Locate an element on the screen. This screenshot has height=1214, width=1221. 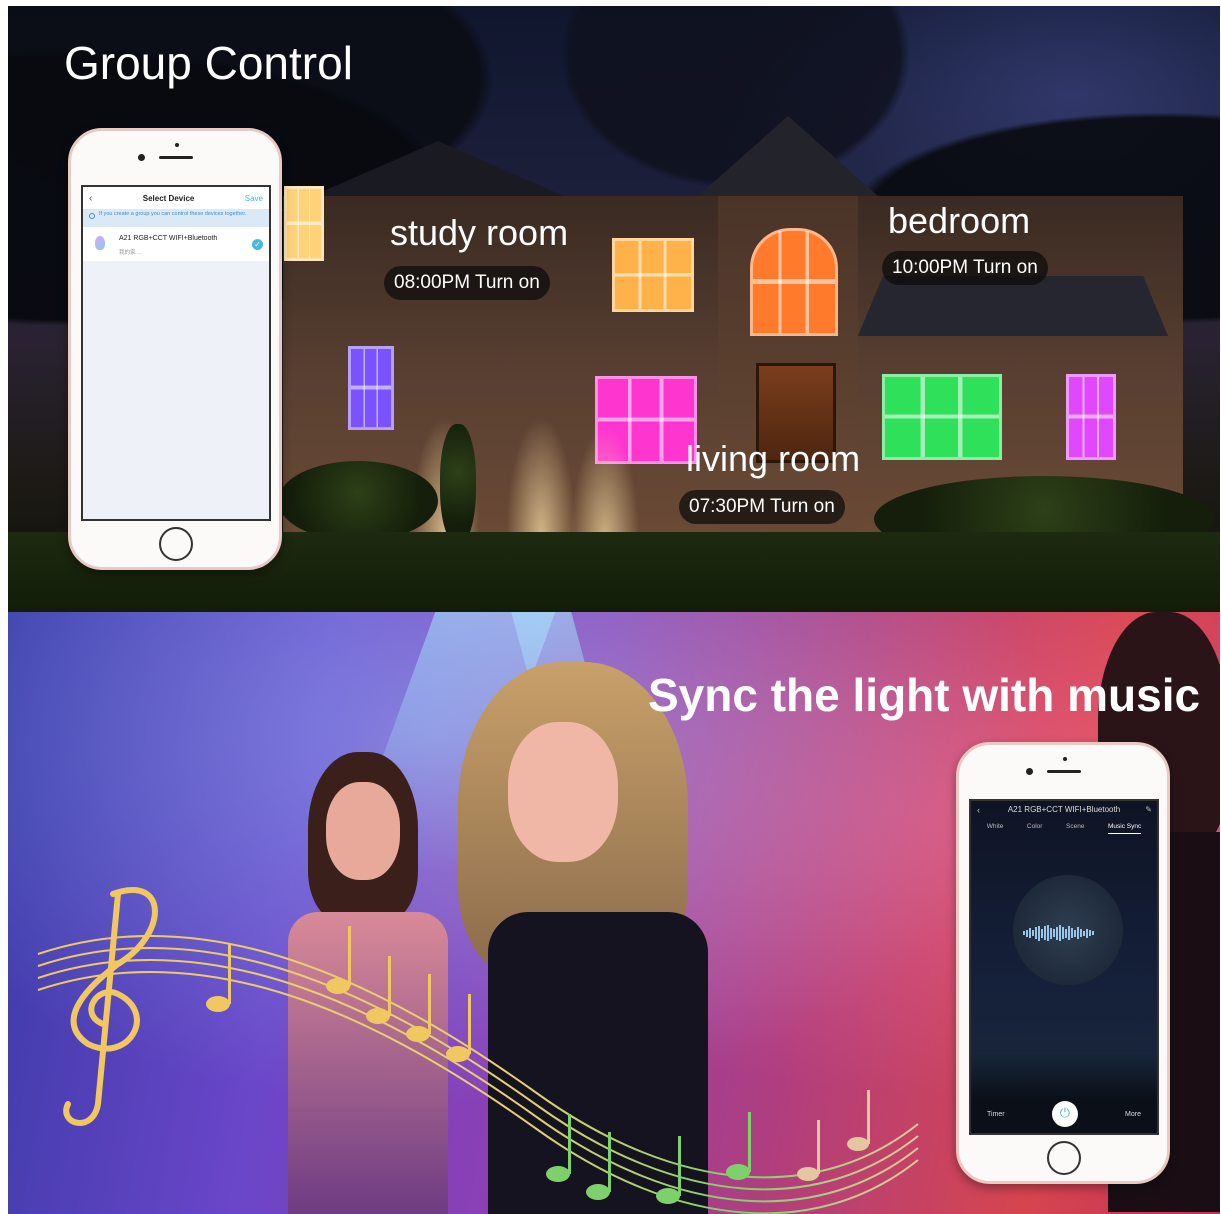
room-label-living: living room is located at coordinates (773, 458).